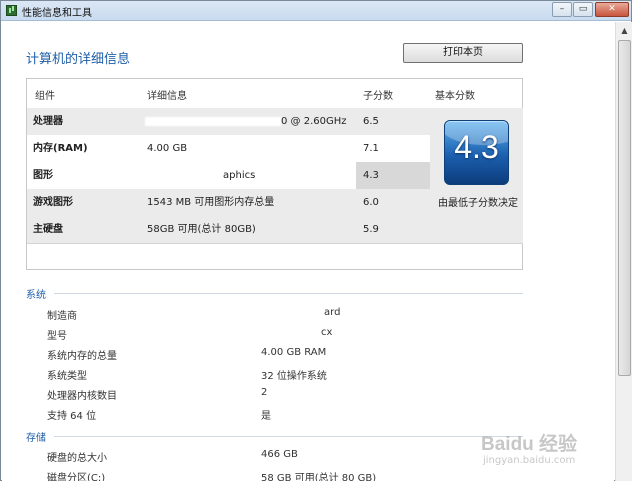 This screenshot has height=481, width=632. I want to click on row-subscore: 6.0, so click(371, 202).